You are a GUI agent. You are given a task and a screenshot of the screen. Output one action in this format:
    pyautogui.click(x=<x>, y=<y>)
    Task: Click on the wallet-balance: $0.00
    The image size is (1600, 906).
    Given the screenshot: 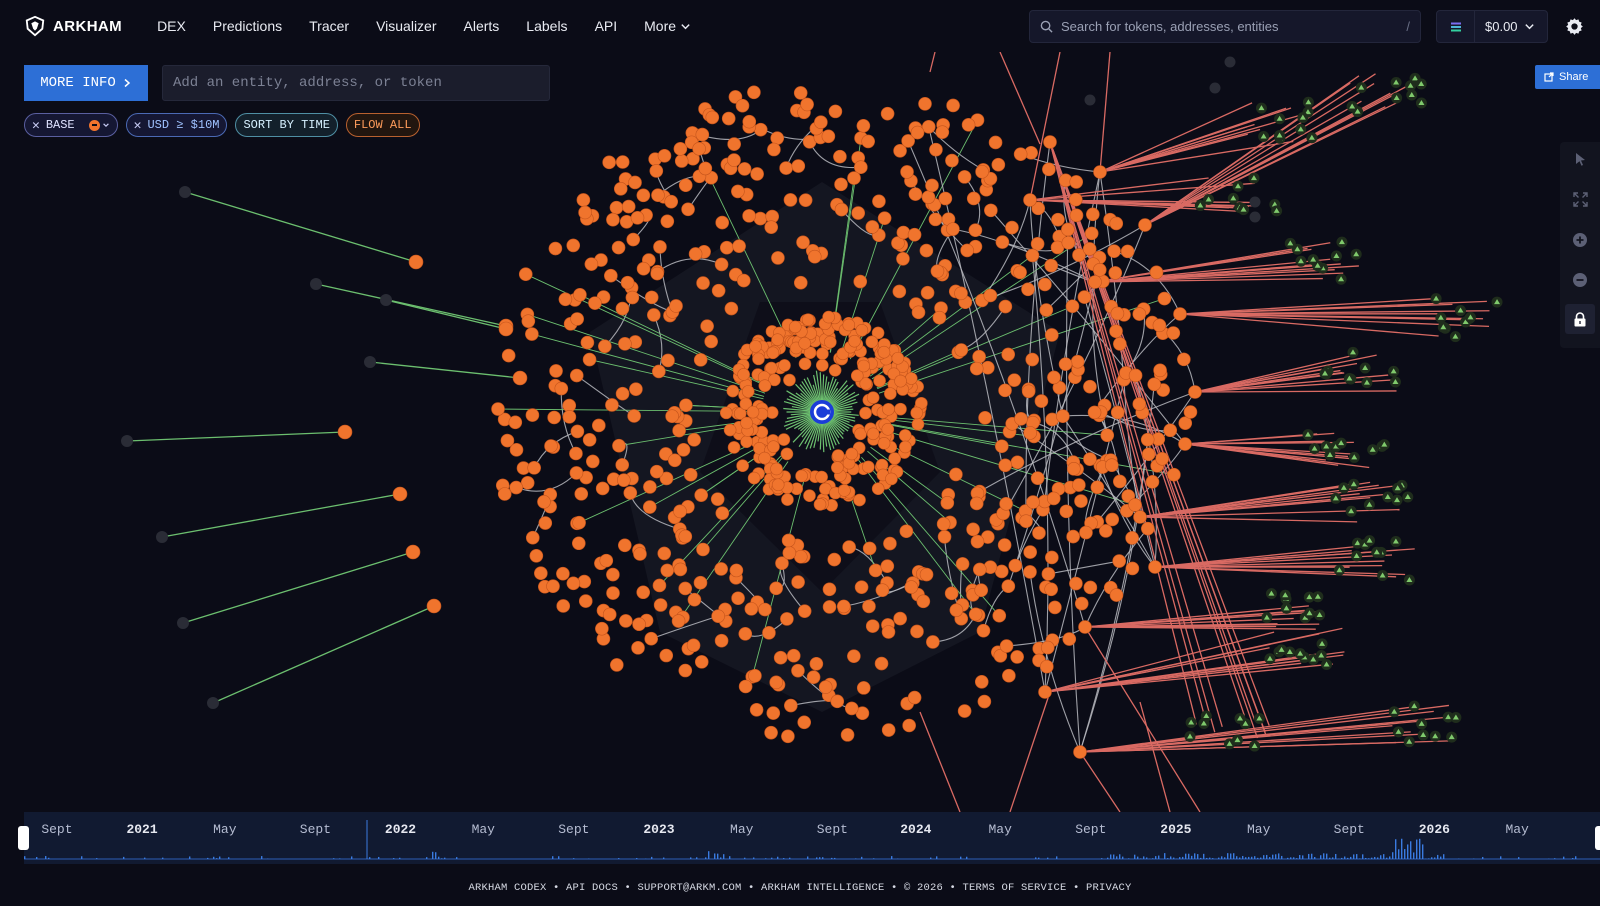 What is the action you would take?
    pyautogui.click(x=1510, y=26)
    